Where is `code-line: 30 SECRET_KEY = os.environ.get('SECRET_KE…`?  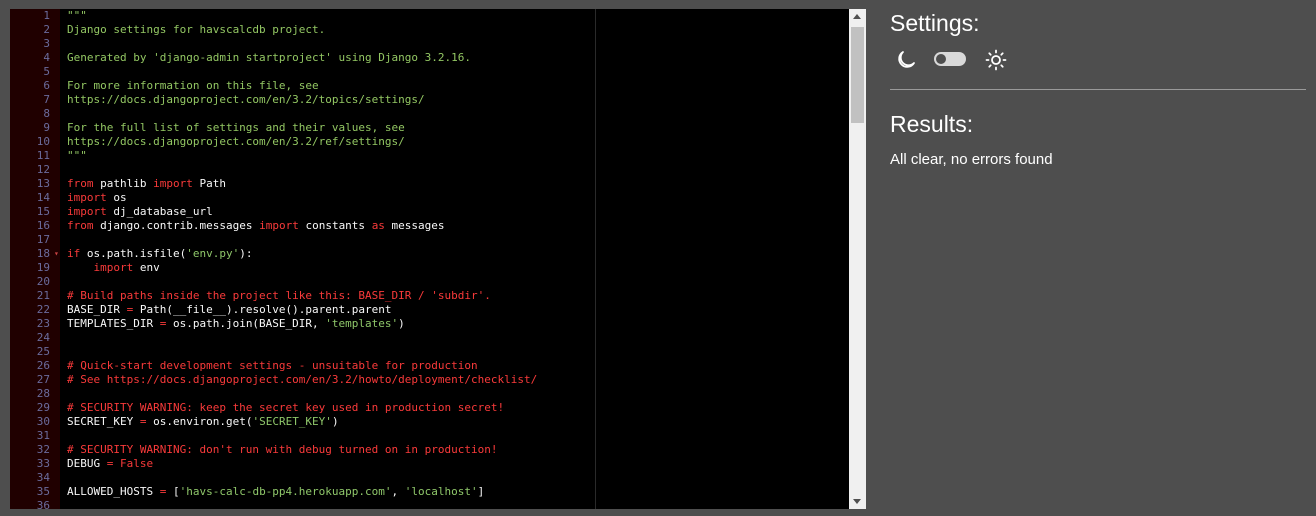
code-line: 30 SECRET_KEY = os.environ.get('SECRET_KE… is located at coordinates (430, 422).